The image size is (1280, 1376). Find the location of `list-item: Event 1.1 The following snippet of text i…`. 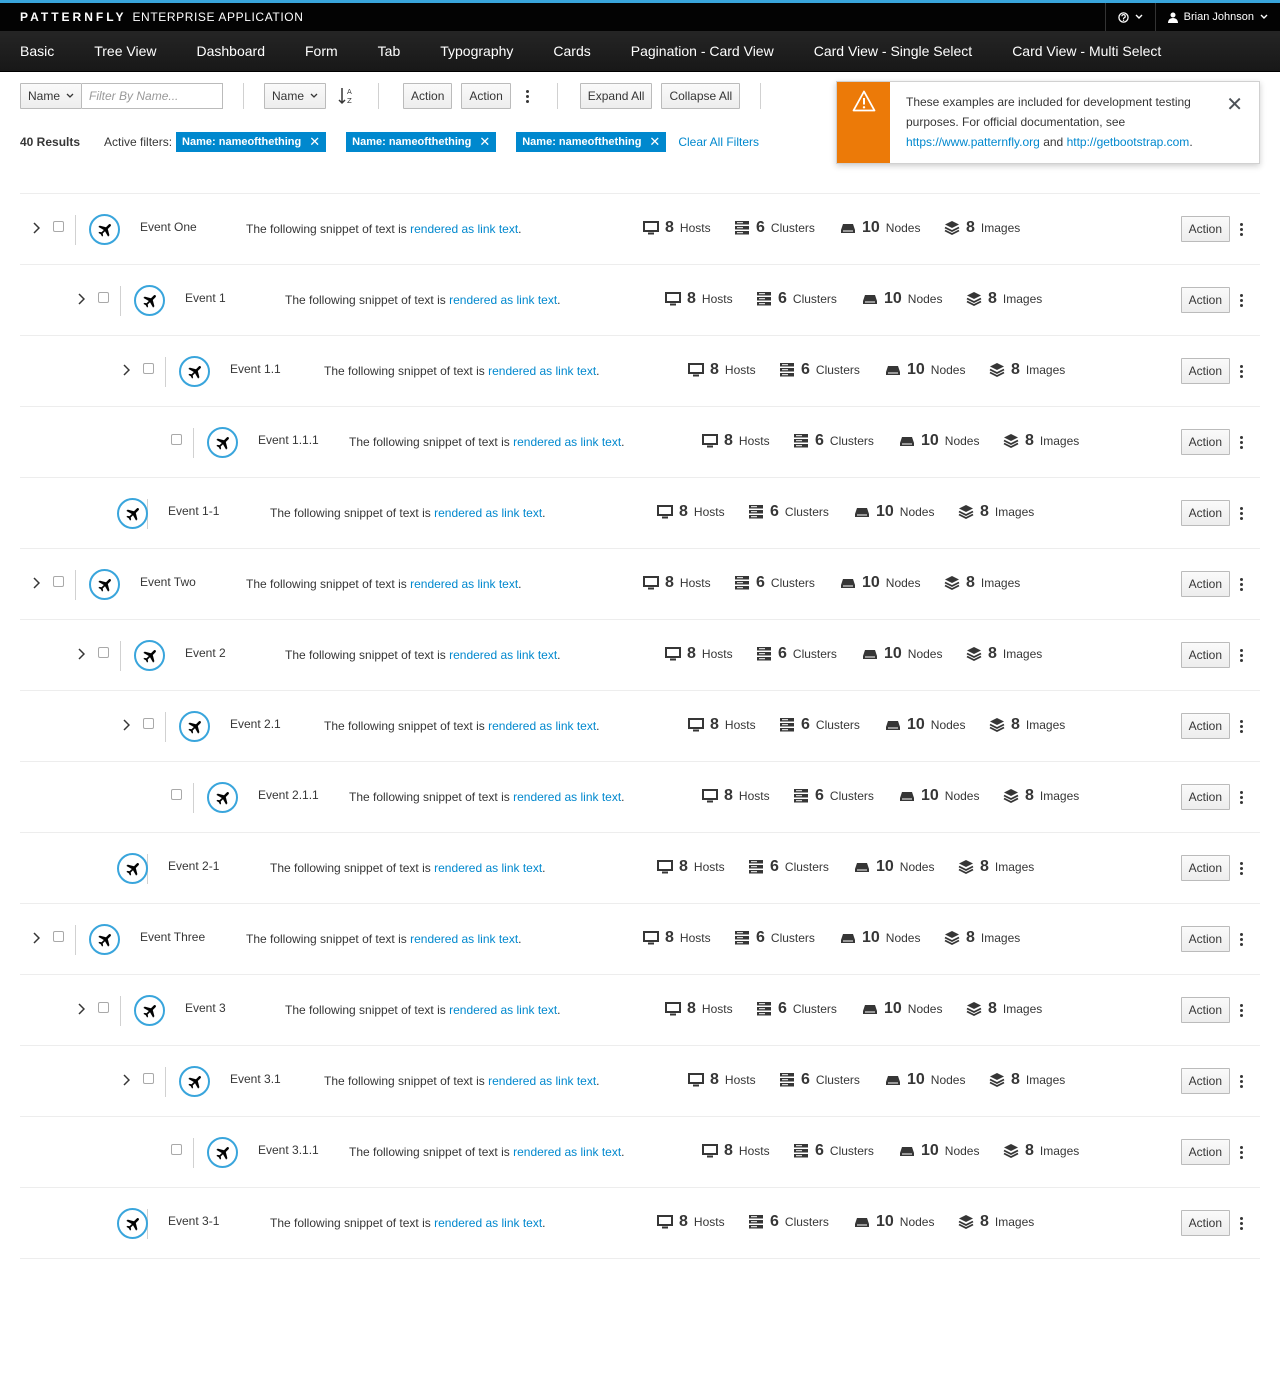

list-item: Event 1.1 The following snippet of text i… is located at coordinates (640, 371).